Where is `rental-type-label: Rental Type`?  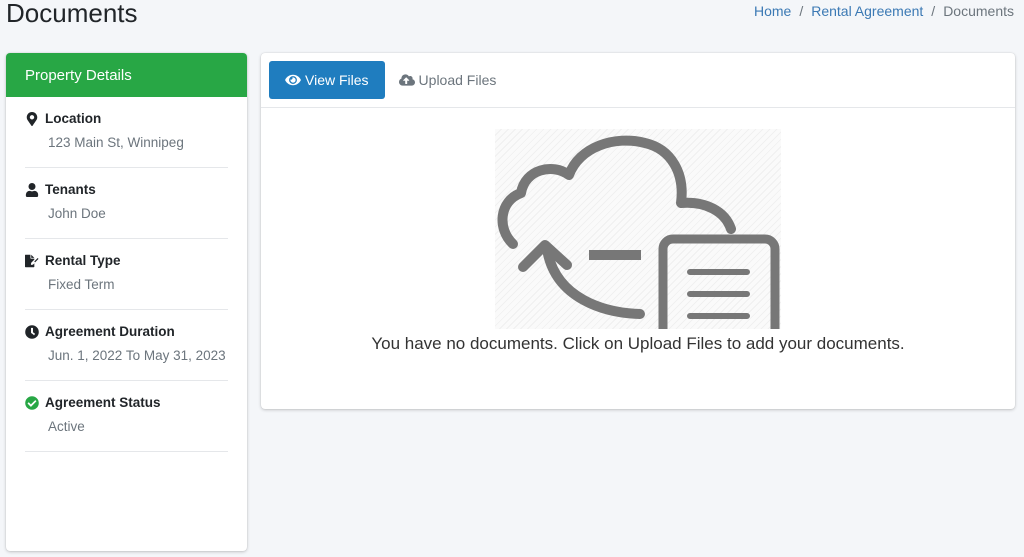 rental-type-label: Rental Type is located at coordinates (83, 260).